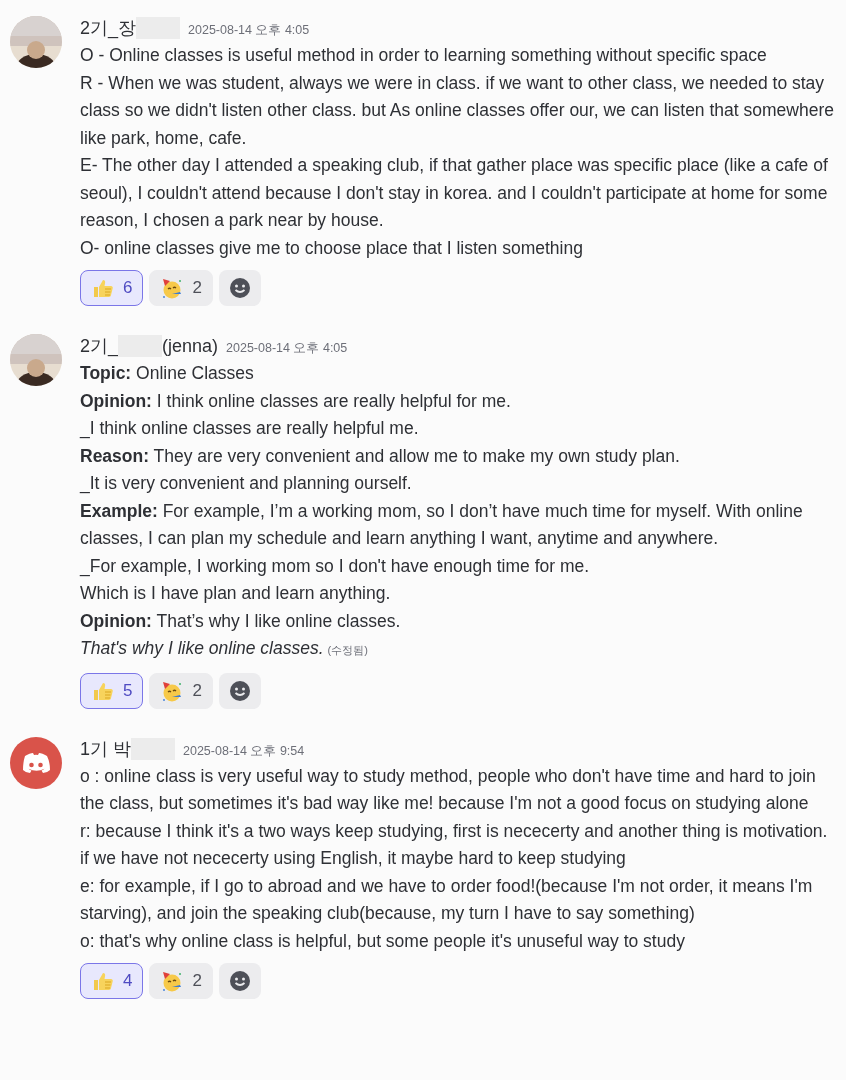 This screenshot has width=846, height=1080. Describe the element at coordinates (380, 456) in the screenshot. I see `message-text: Reason: They are very convenient and allow me to make my own study plan.` at that location.